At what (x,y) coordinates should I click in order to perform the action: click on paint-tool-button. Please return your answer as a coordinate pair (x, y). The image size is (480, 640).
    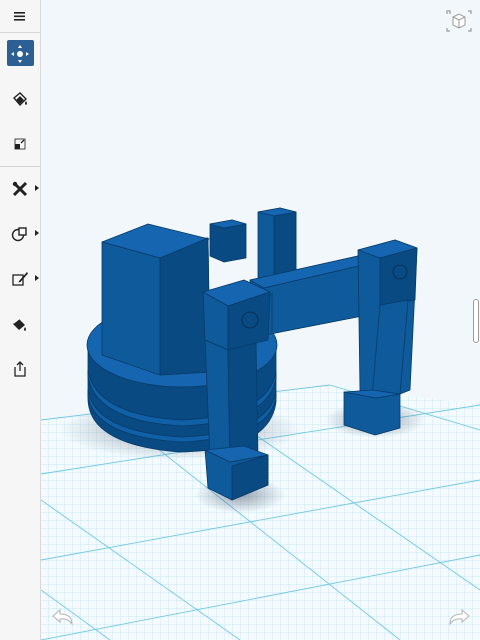
    Looking at the image, I should click on (20, 324).